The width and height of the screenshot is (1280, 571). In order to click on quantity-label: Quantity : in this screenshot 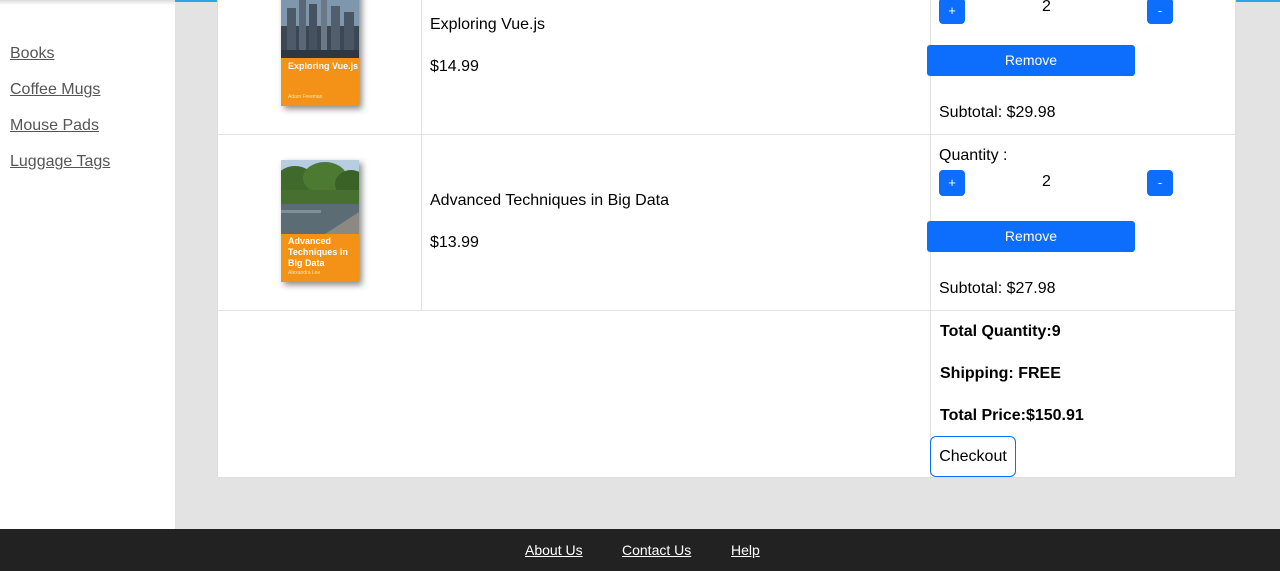, I will do `click(973, 155)`.